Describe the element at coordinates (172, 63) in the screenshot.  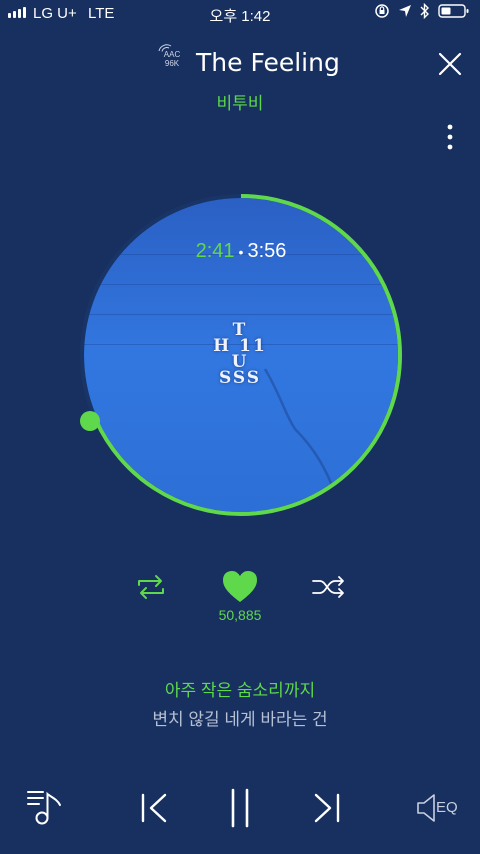
I see `codec-bitrate: 96K` at that location.